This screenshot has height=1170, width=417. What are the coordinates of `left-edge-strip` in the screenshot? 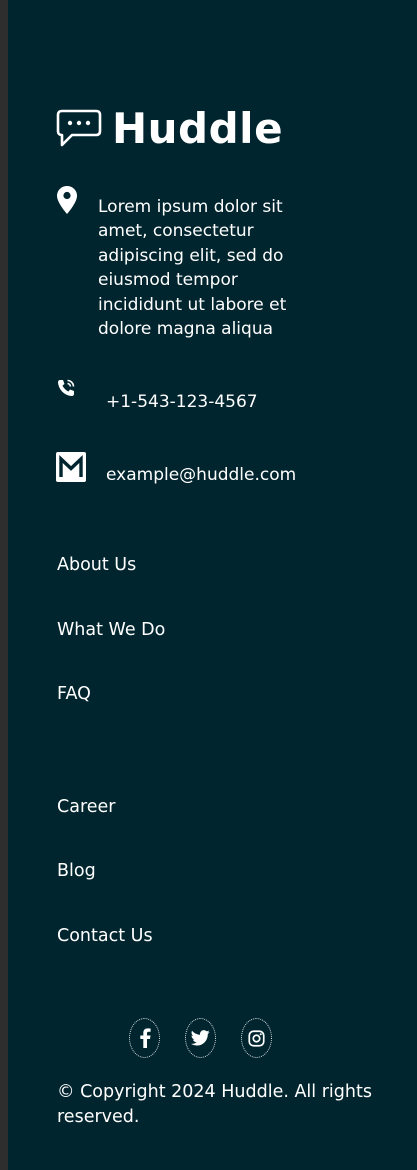 It's located at (4, 585).